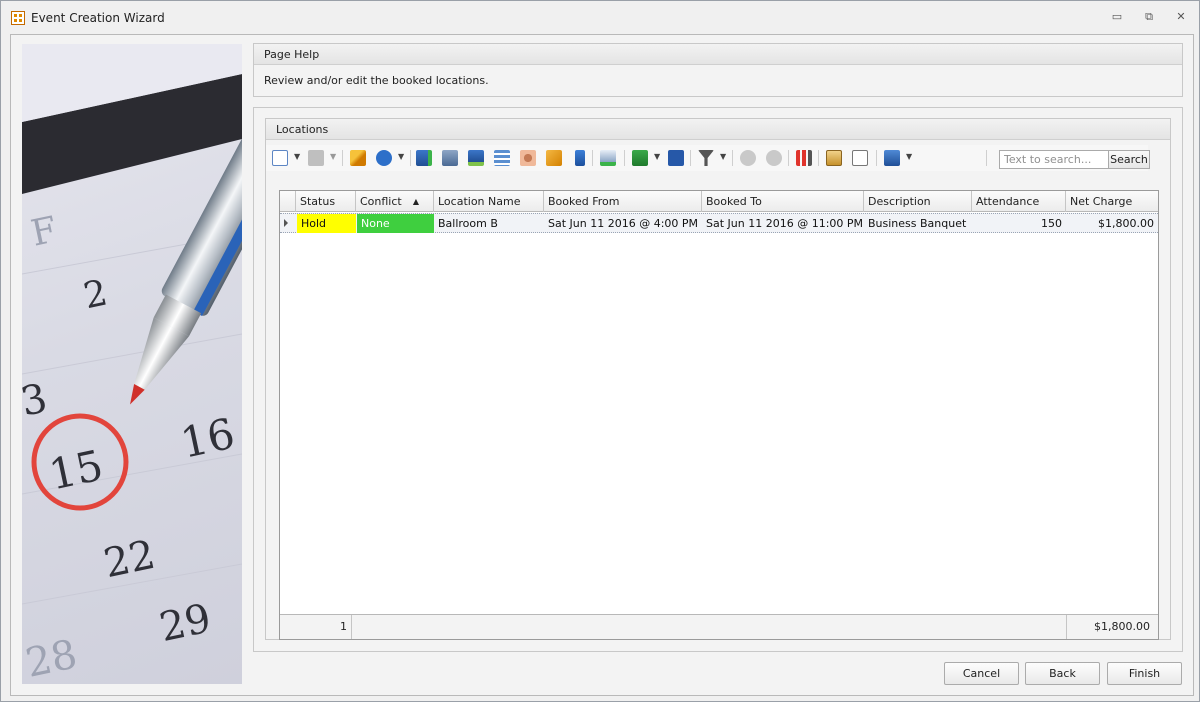 Image resolution: width=1200 pixels, height=702 pixels. I want to click on grid-toolbar: ▼ ▼ ▼ ▼ ▼ ▼ Text to search... Search, so click(708, 158).